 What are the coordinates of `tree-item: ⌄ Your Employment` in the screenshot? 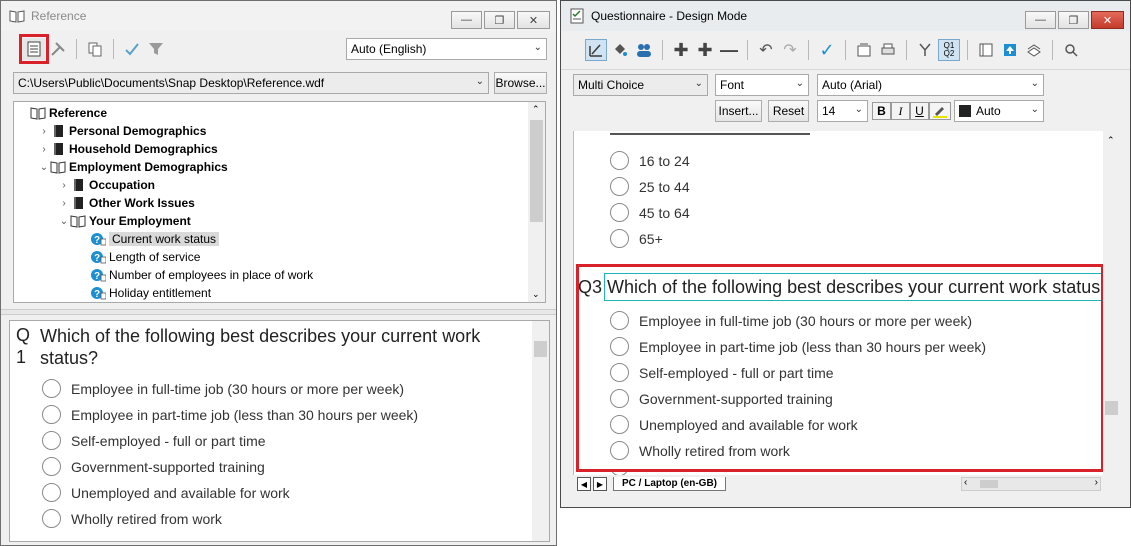 It's located at (124, 221).